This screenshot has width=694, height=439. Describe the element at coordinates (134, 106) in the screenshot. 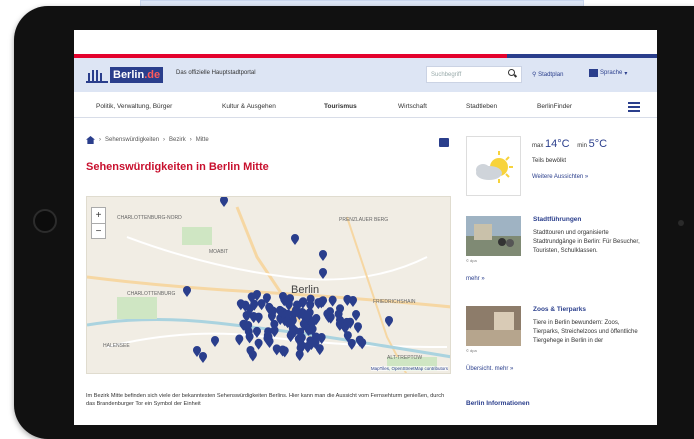

I see `nav-item-politik: Politik, Verwaltung, Bürger` at that location.